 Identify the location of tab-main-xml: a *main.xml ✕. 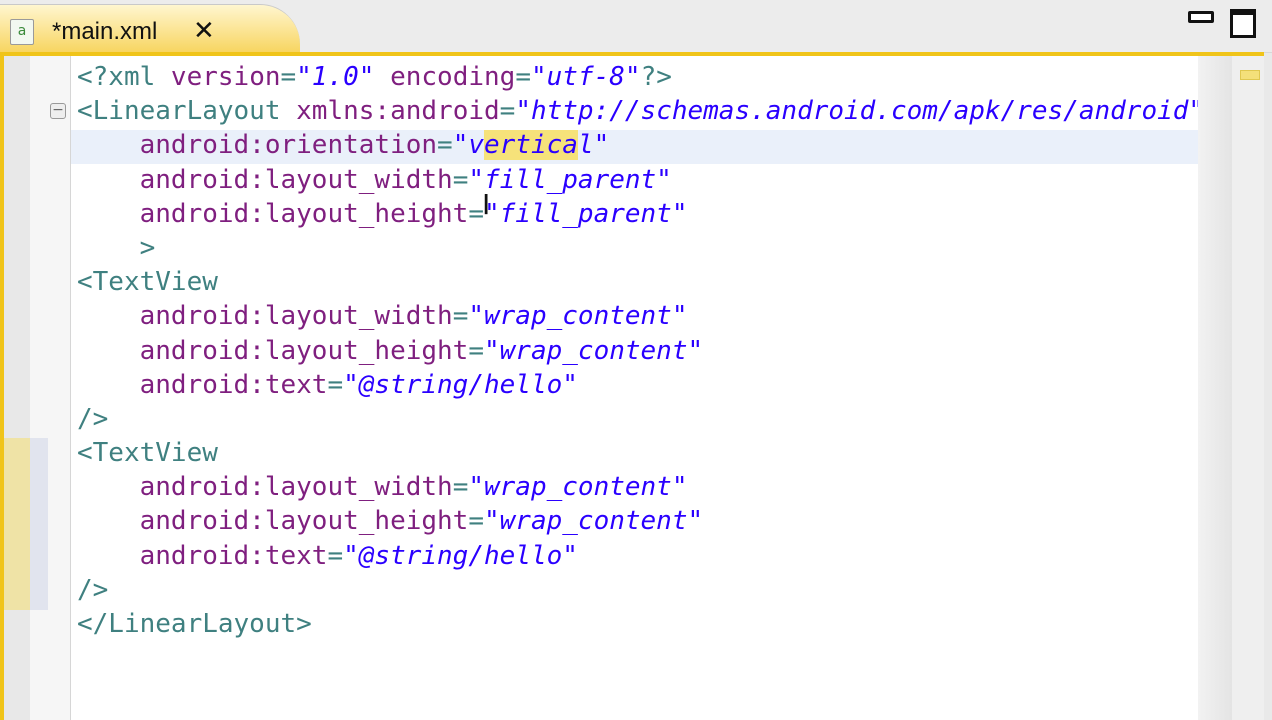
(150, 29).